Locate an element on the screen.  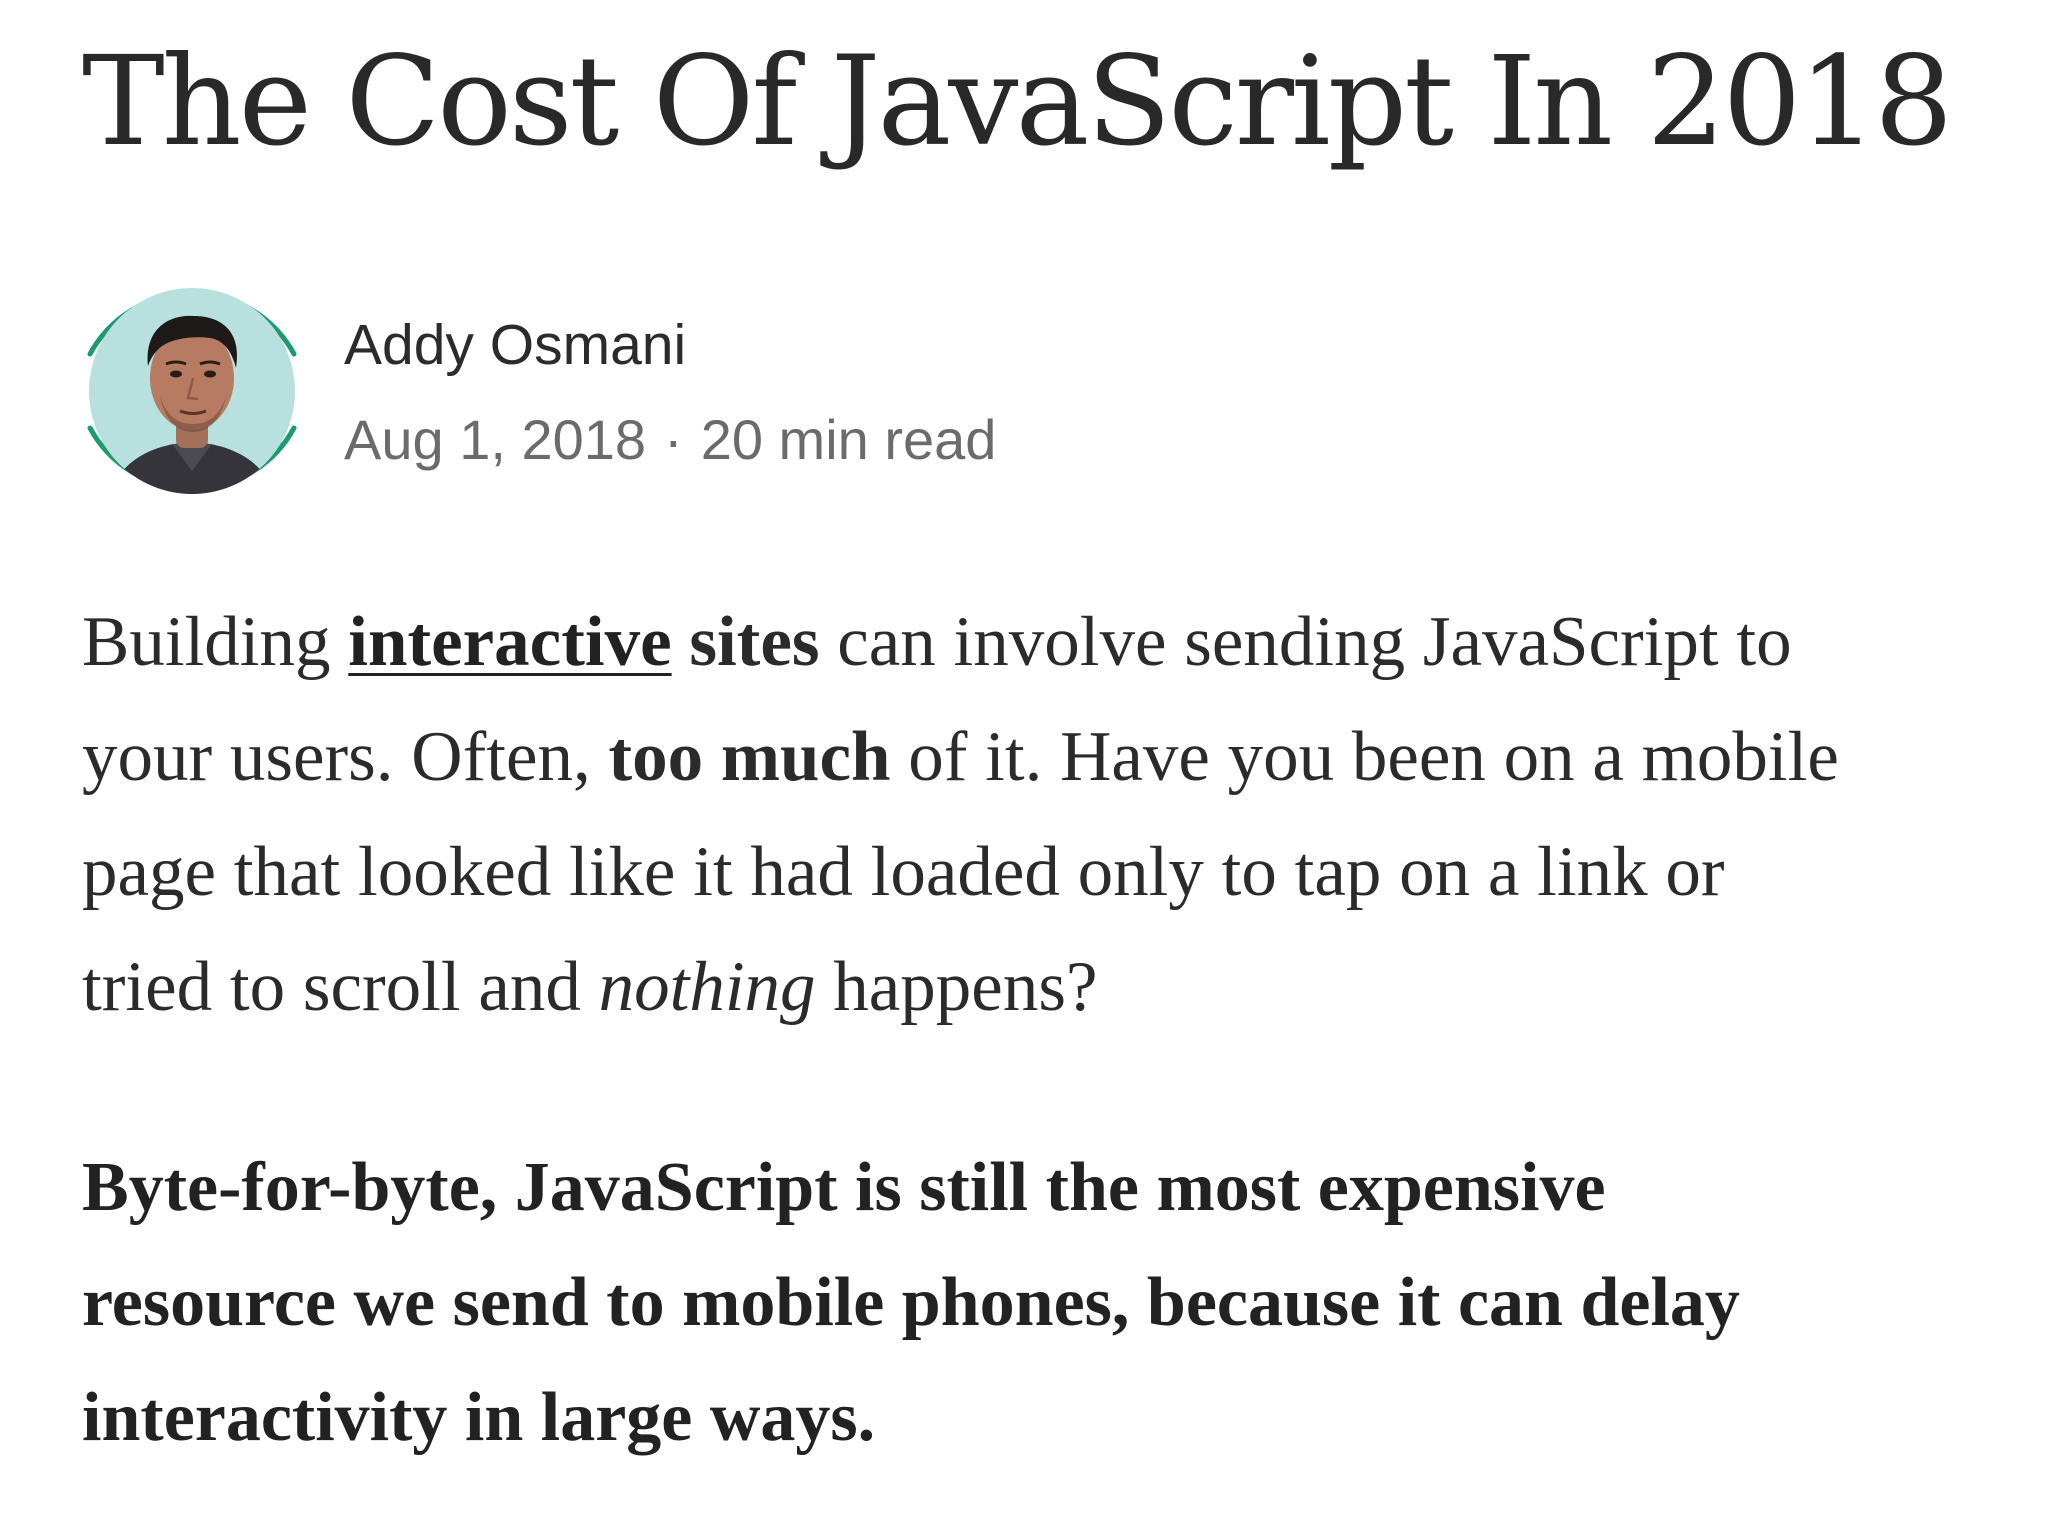
author-name-link: Addy Osmani is located at coordinates (515, 345).